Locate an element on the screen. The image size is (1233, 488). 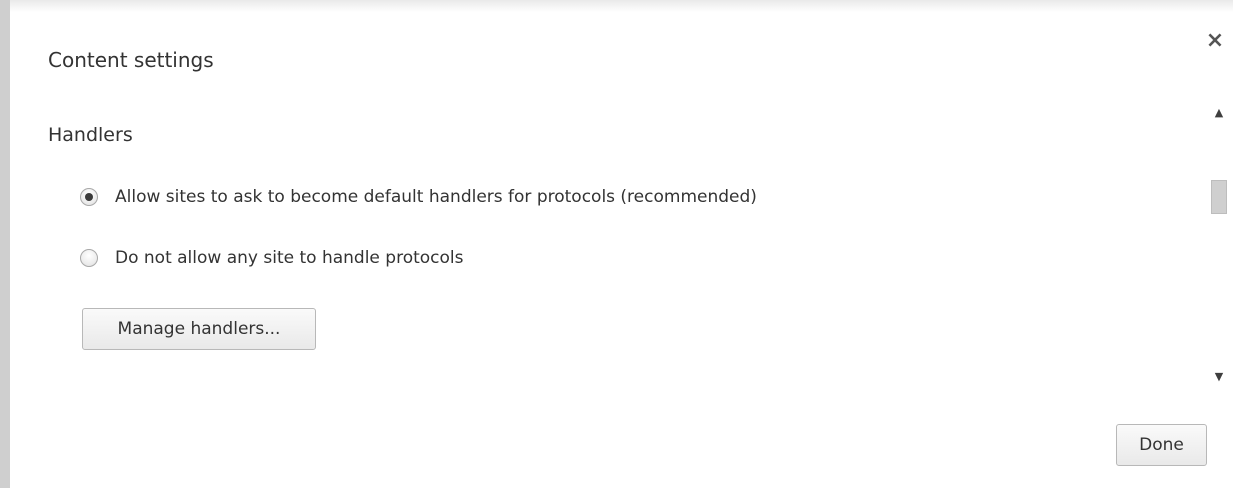
window-left-edge is located at coordinates (5, 244).